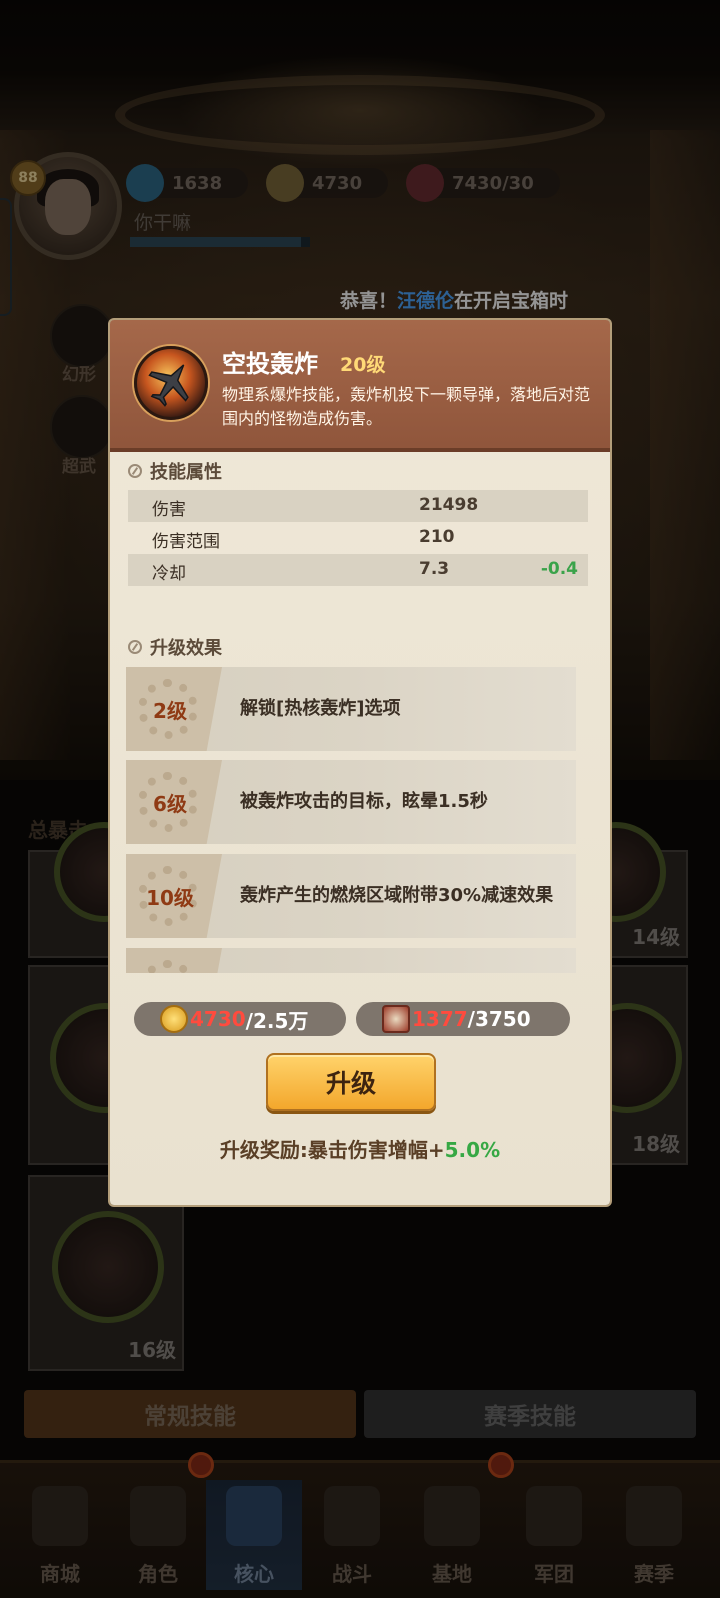 The image size is (720, 1598). I want to click on upgrade-effect-row: 2级 解锁[热核轰炸]选项, so click(351, 709).